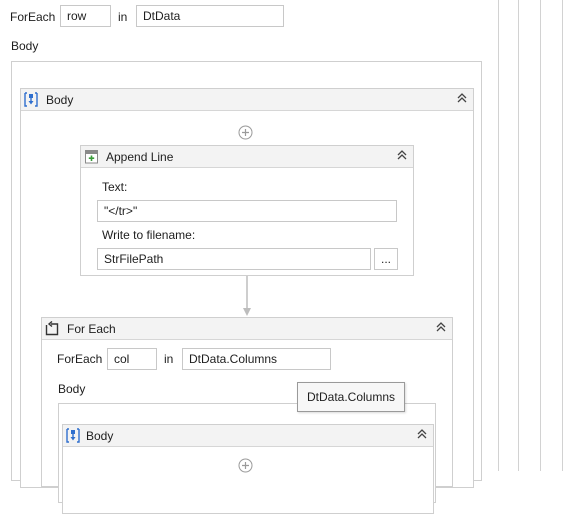 The width and height of the screenshot is (581, 514). I want to click on for-each-title: For Each, so click(91, 329).